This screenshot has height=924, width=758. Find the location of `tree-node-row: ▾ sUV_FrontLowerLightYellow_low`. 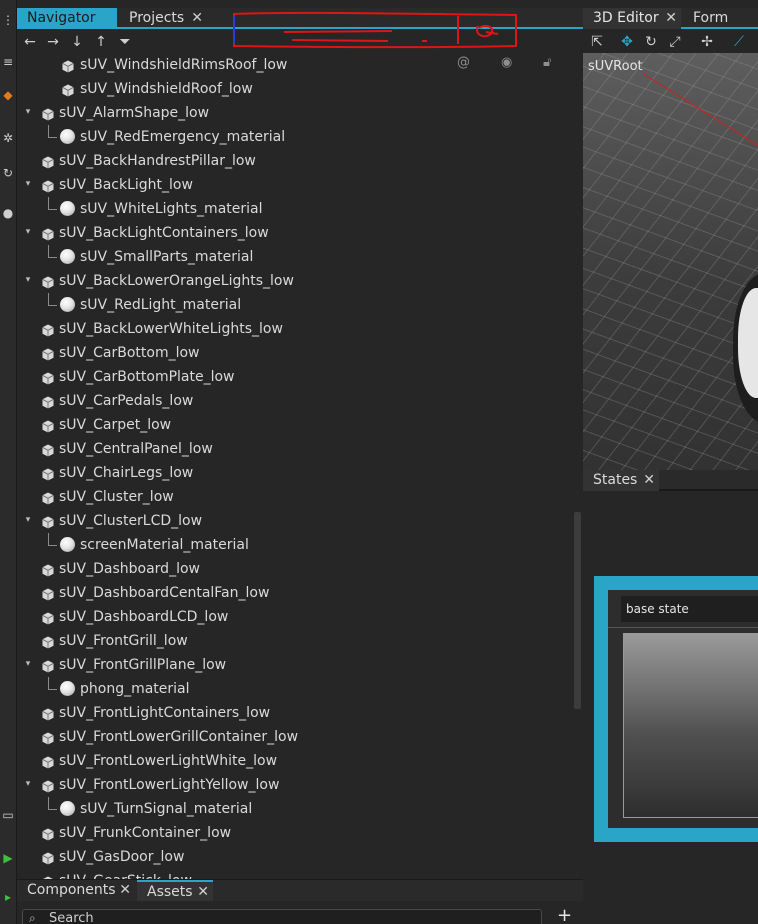

tree-node-row: ▾ sUV_FrontLowerLightYellow_low is located at coordinates (295, 785).